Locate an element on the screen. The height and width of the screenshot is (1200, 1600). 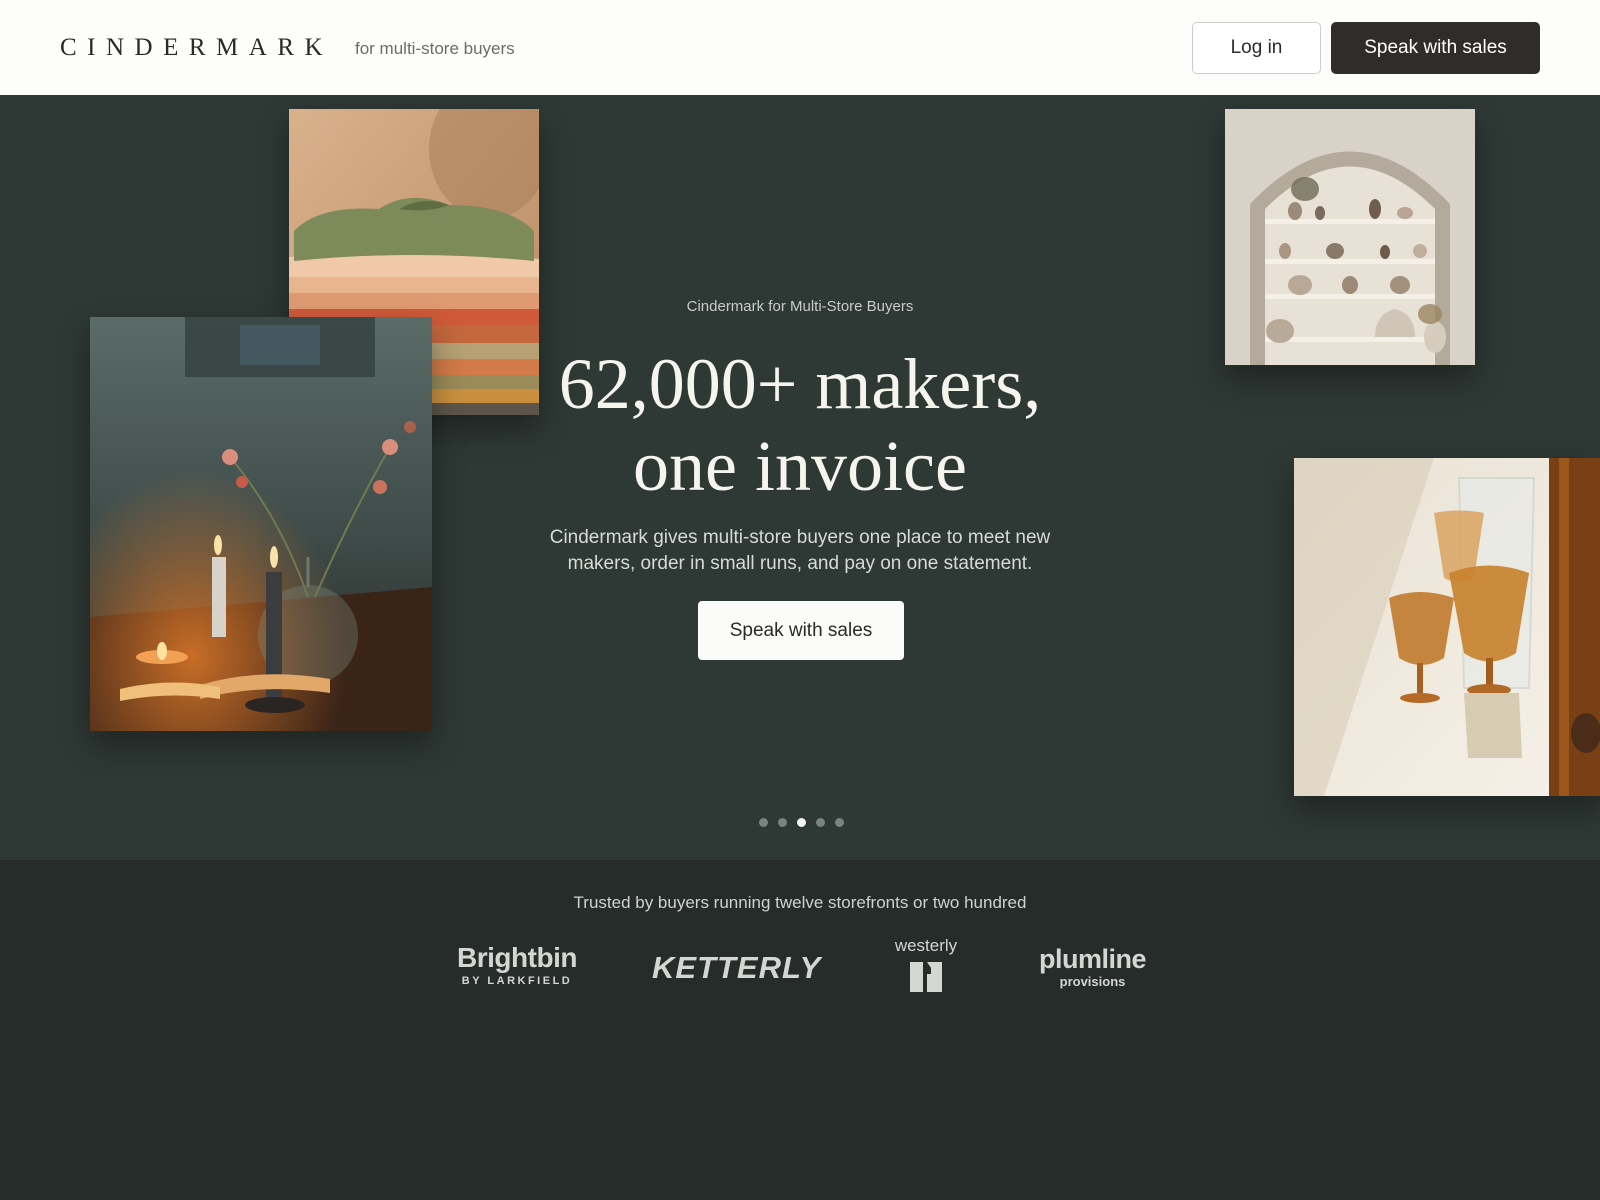
westerly-logo: westerly is located at coordinates (926, 964).